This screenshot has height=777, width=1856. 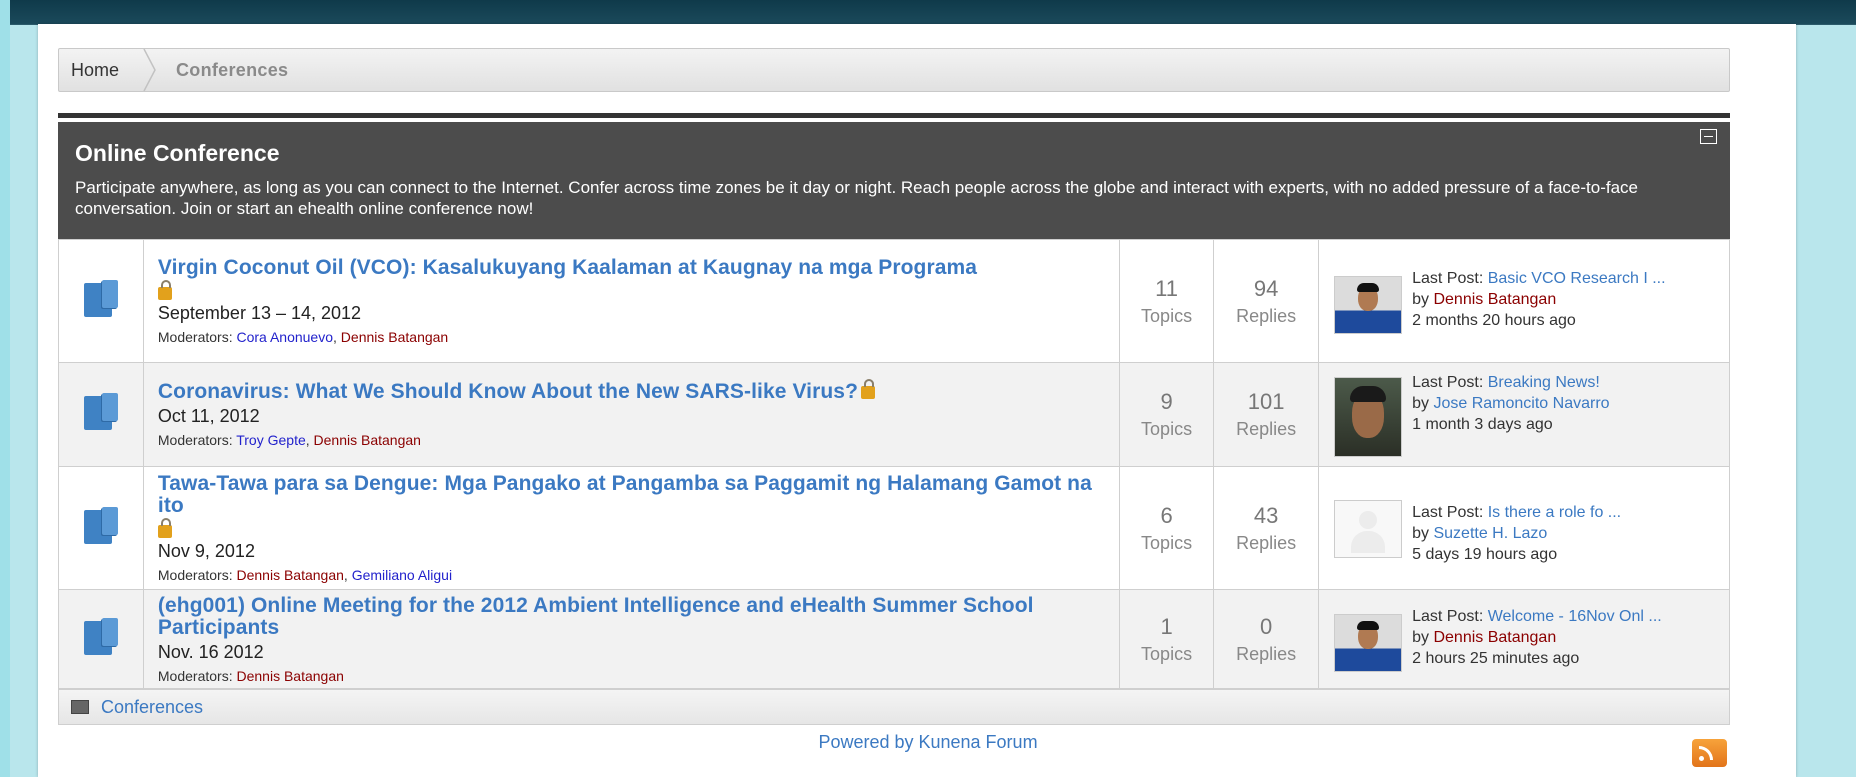 What do you see at coordinates (208, 416) in the screenshot?
I see `forum-date: Oct 11, 2012` at bounding box center [208, 416].